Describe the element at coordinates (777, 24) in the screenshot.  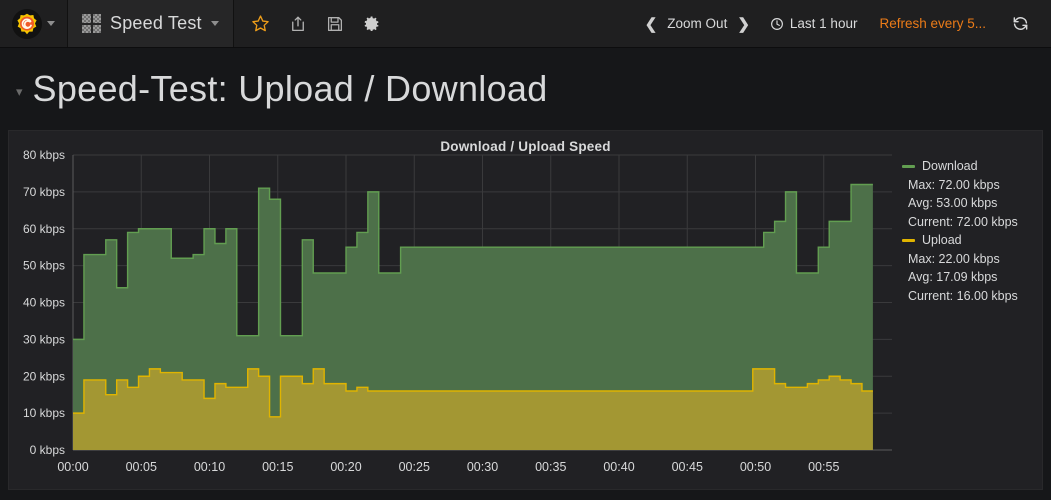
I see `clock-icon` at that location.